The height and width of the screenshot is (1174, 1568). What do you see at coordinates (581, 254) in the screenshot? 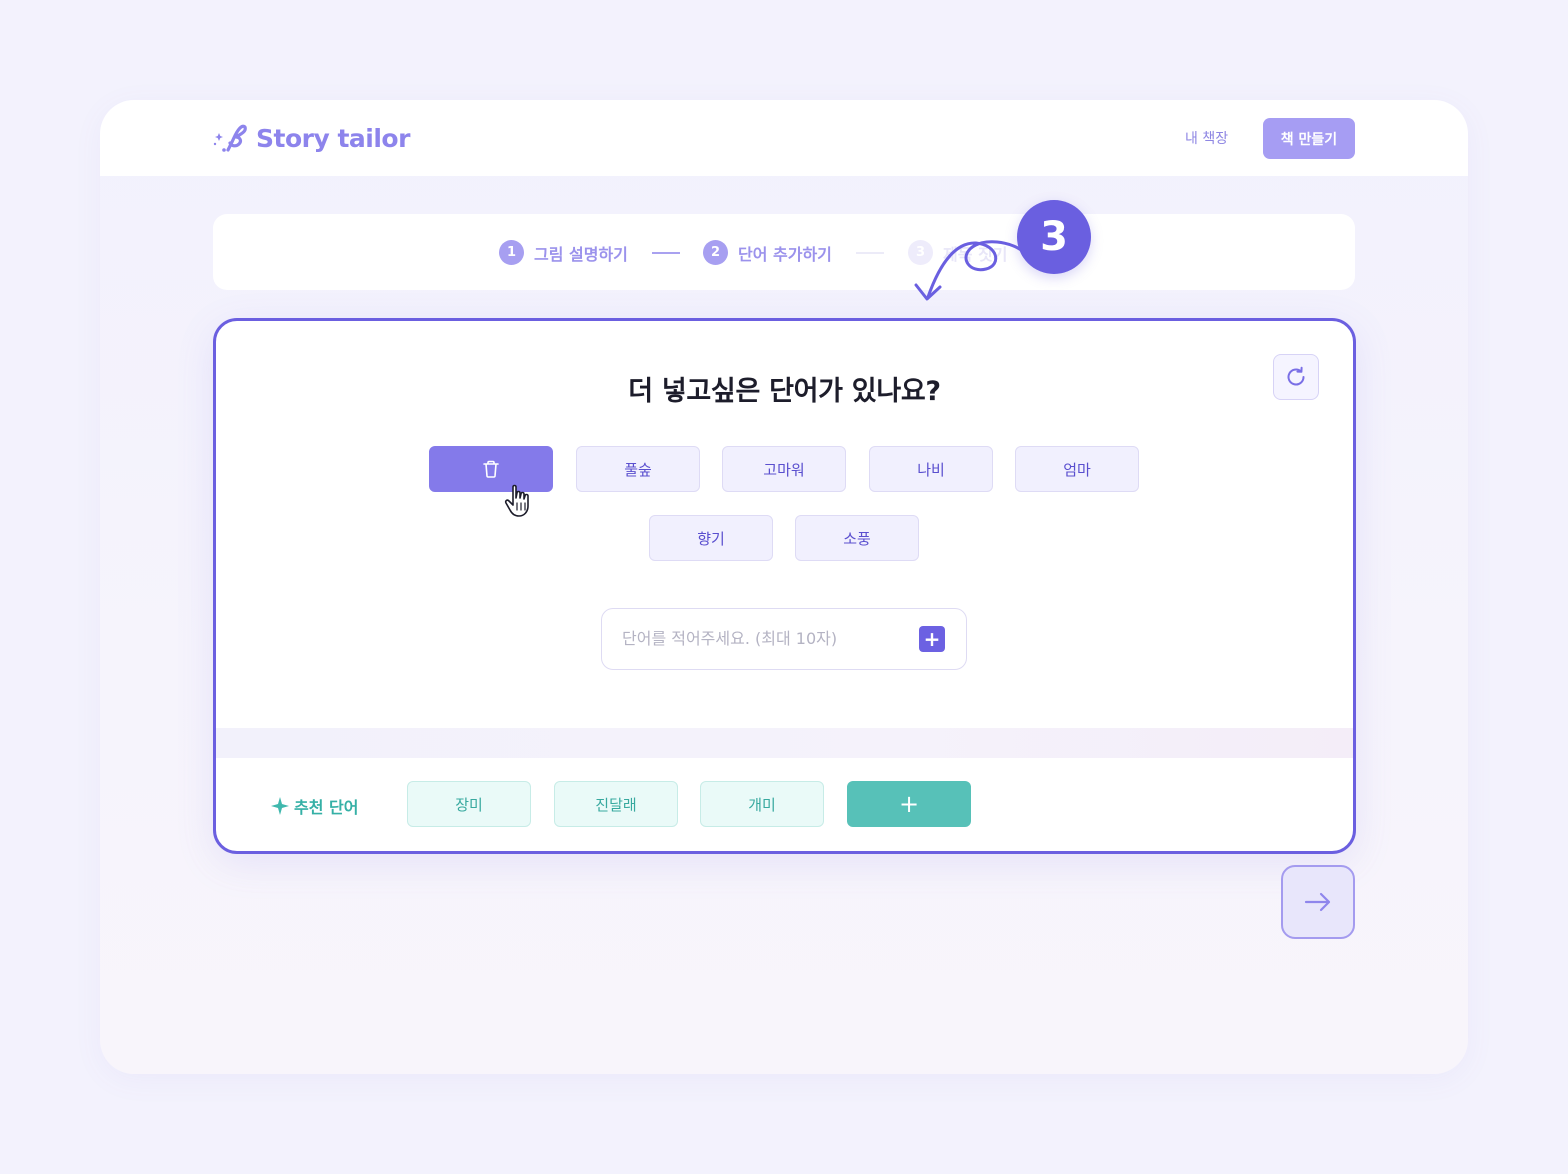
I see `step-label: 그림 설명하기` at bounding box center [581, 254].